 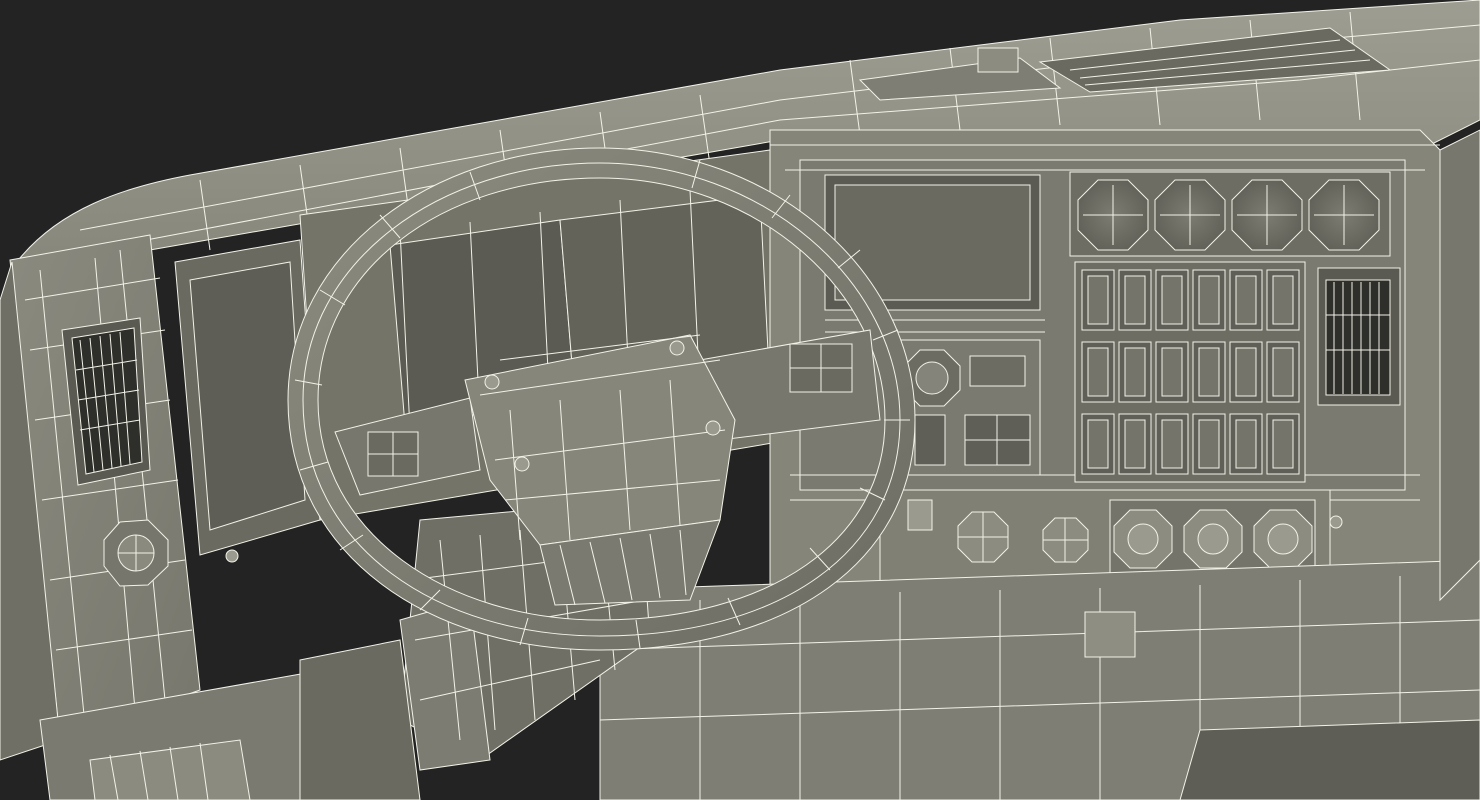 What do you see at coordinates (393, 454) in the screenshot?
I see `left-spoke-buttons` at bounding box center [393, 454].